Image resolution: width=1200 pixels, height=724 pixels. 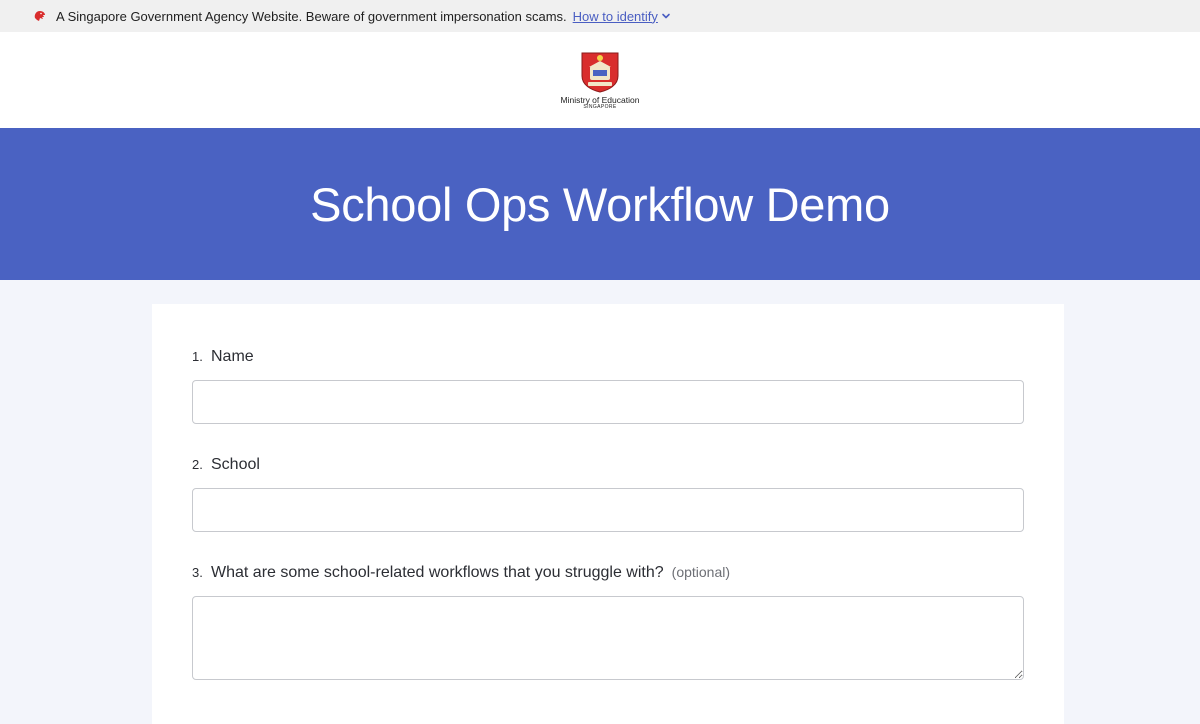 I want to click on singapore-lion-icon, so click(x=40, y=16).